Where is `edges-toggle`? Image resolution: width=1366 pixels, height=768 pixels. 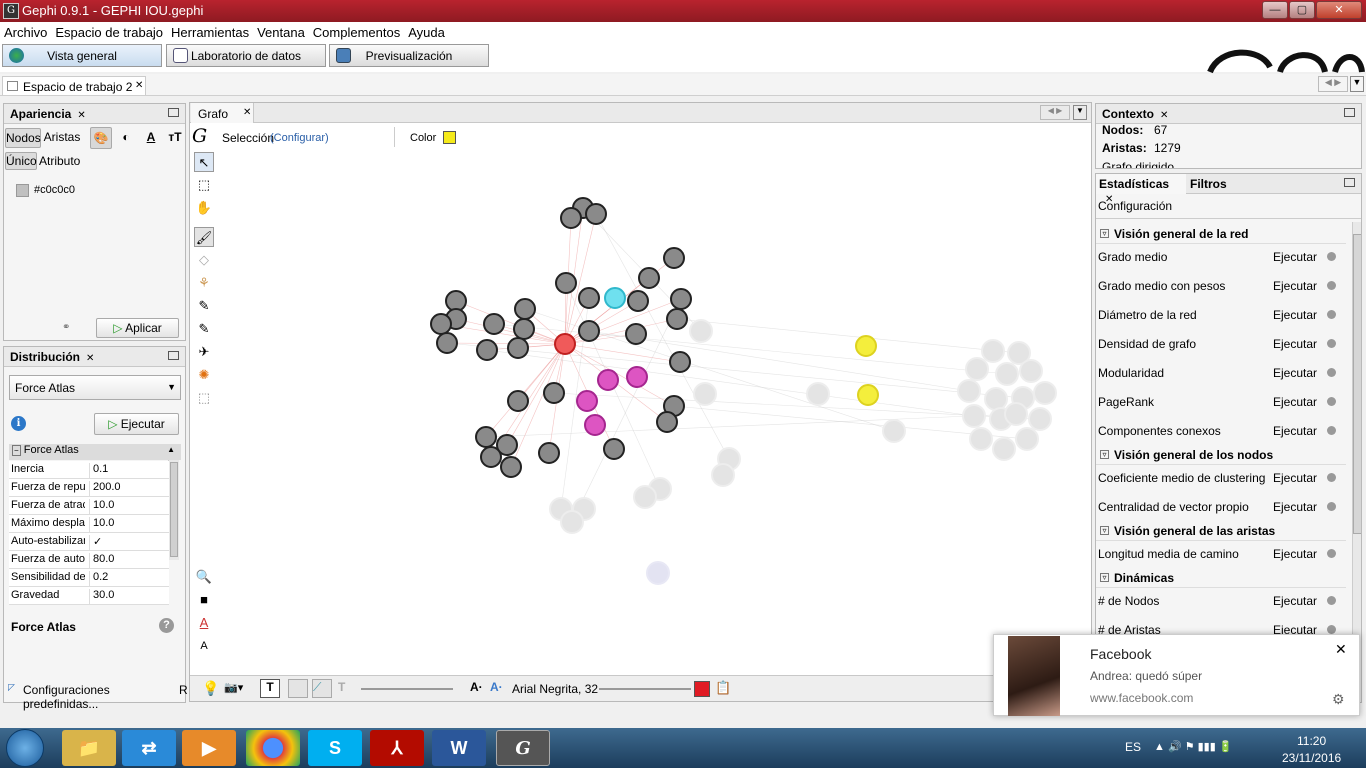 edges-toggle is located at coordinates (298, 688).